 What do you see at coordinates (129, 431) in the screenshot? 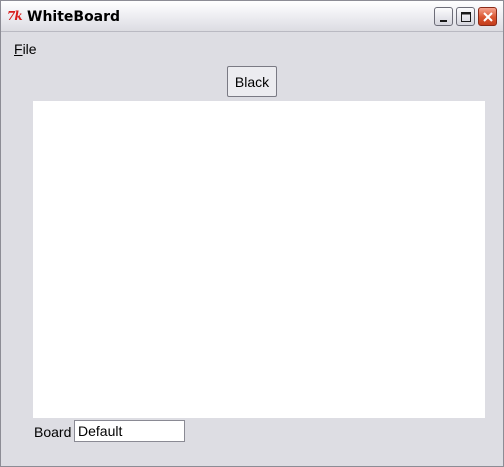
I see `board-name-input` at bounding box center [129, 431].